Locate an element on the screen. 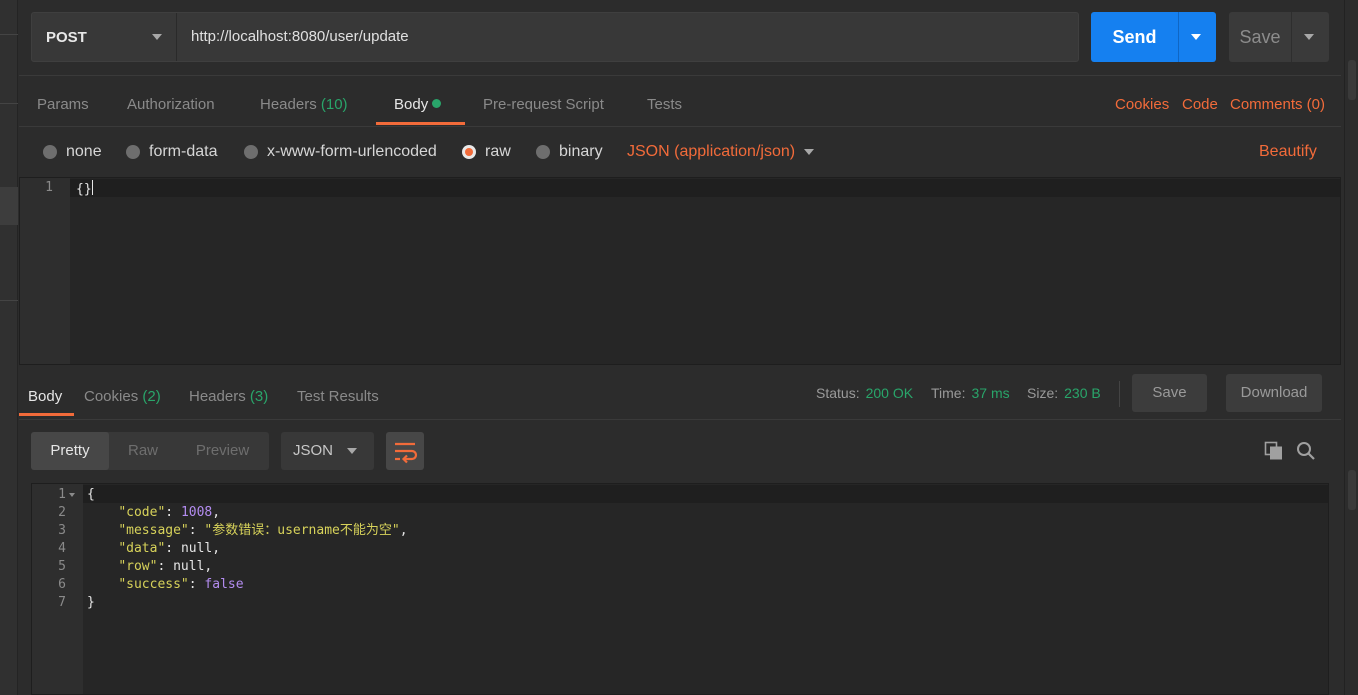 Image resolution: width=1358 pixels, height=695 pixels. radio-x-www-form-urlencoded: x-www-form-urlencoded is located at coordinates (340, 152).